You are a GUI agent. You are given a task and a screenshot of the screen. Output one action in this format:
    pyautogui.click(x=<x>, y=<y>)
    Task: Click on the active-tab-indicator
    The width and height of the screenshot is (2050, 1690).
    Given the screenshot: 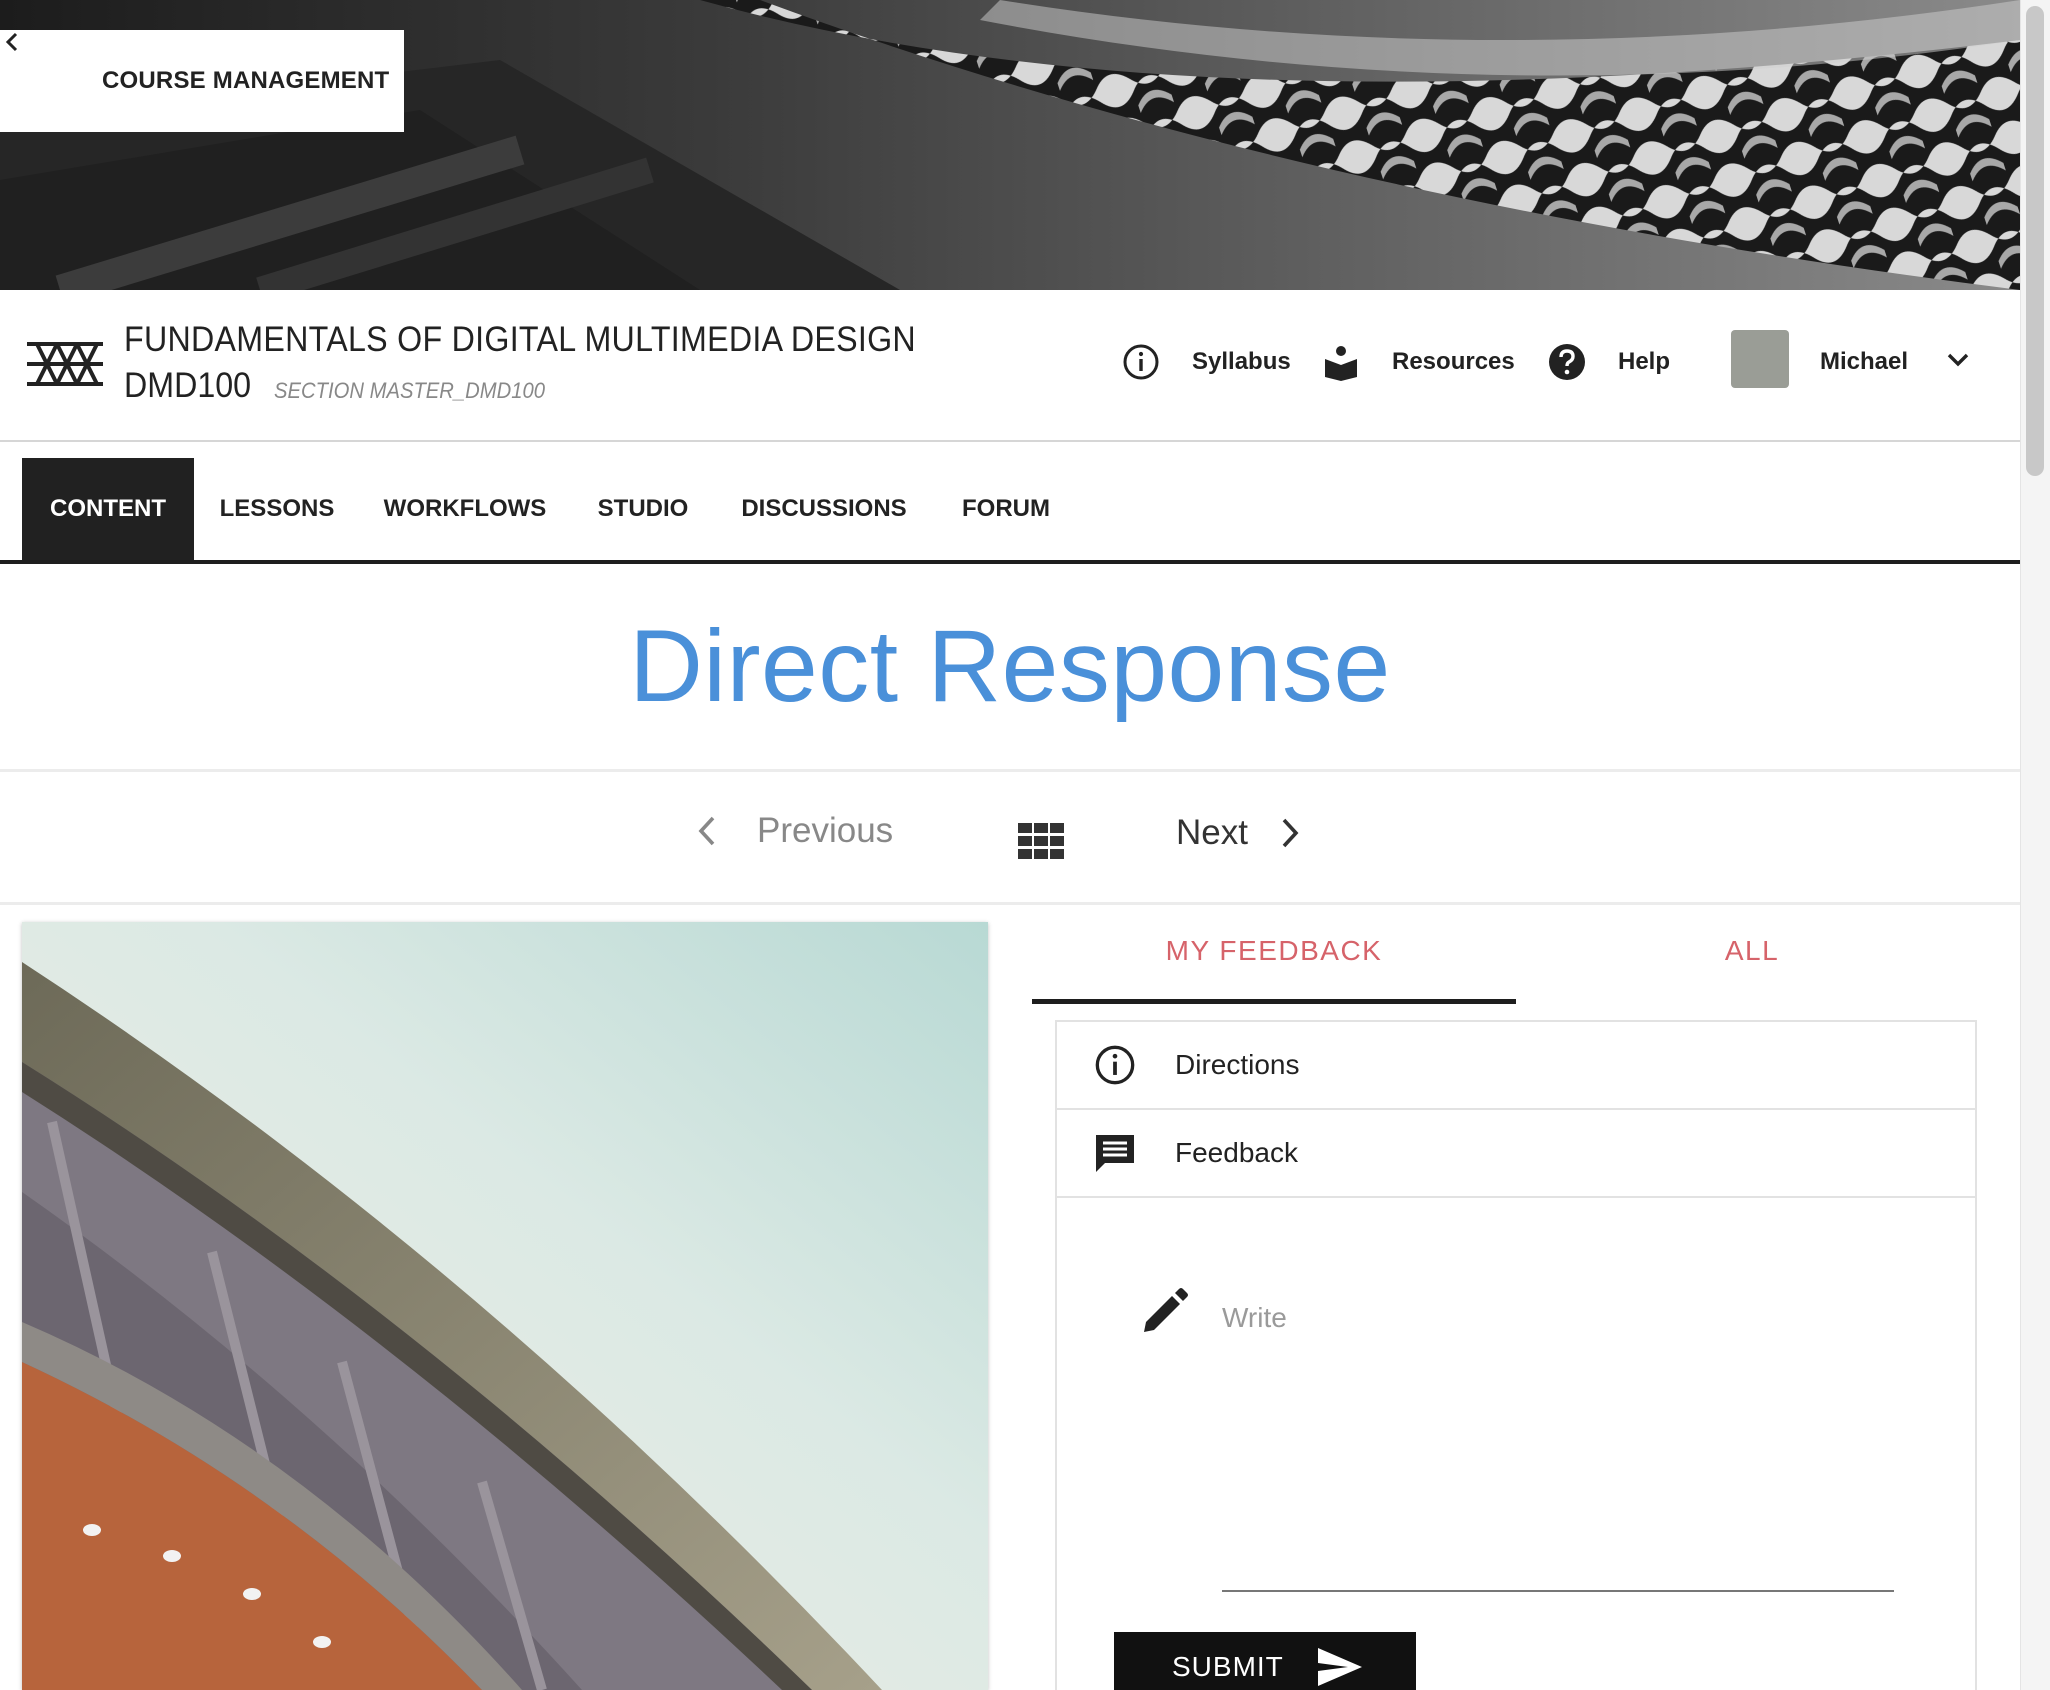 What is the action you would take?
    pyautogui.click(x=1274, y=1001)
    